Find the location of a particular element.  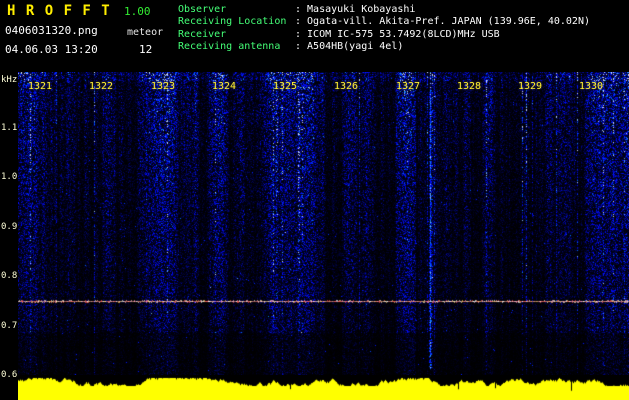

freq-tick-label: 0.8 is located at coordinates (9, 276).